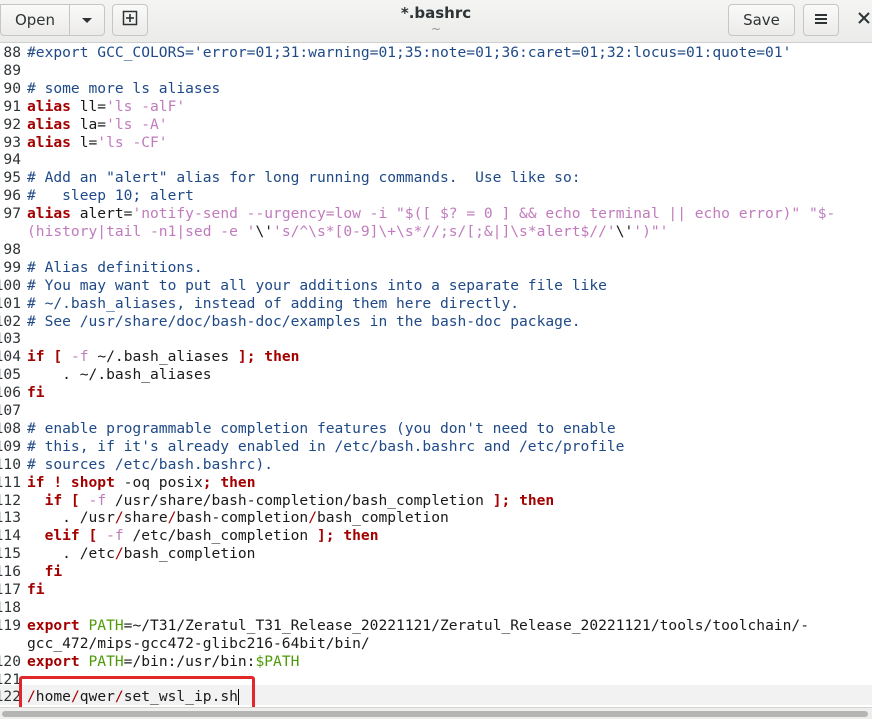 The image size is (872, 719). Describe the element at coordinates (12, 70) in the screenshot. I see `line-number: 89` at that location.